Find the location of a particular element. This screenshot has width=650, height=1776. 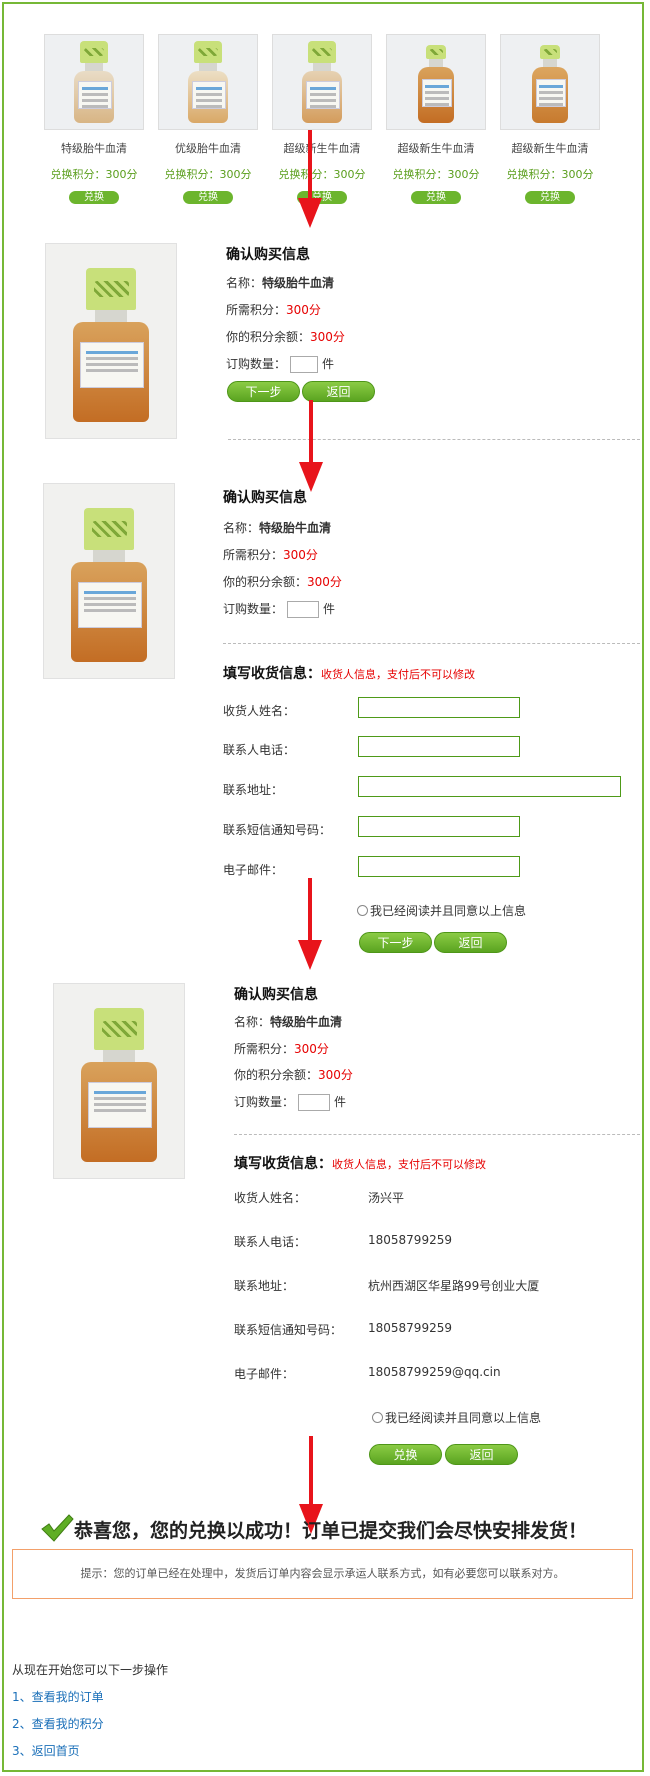

check-icon is located at coordinates (57, 1528).